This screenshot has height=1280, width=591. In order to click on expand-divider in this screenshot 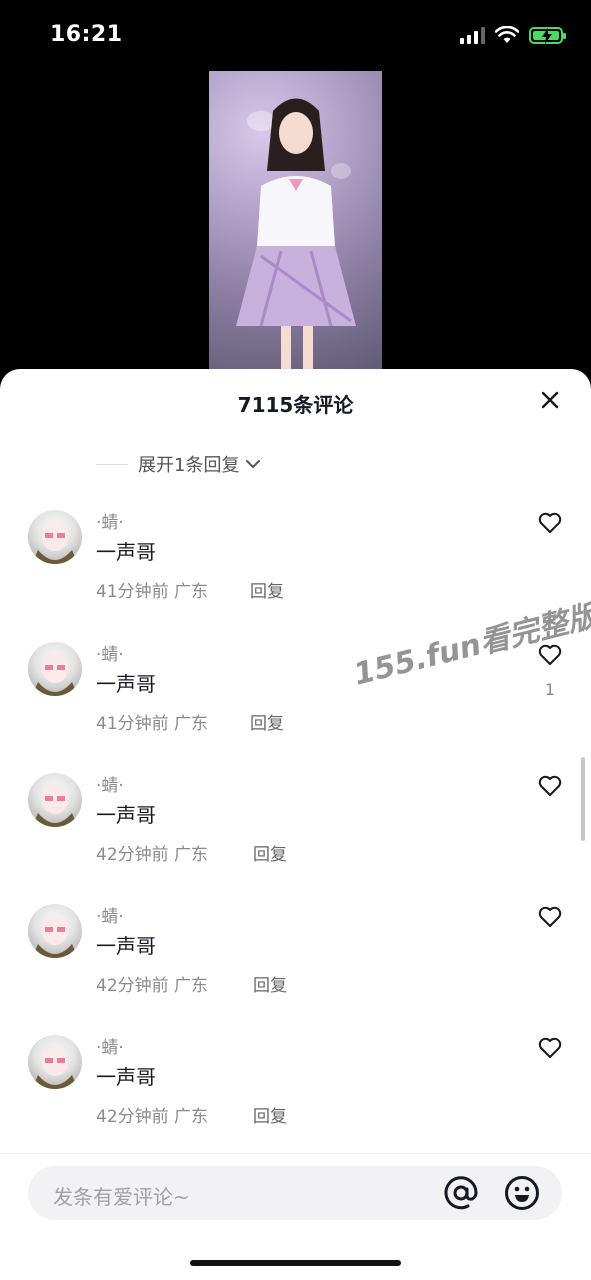, I will do `click(112, 464)`.